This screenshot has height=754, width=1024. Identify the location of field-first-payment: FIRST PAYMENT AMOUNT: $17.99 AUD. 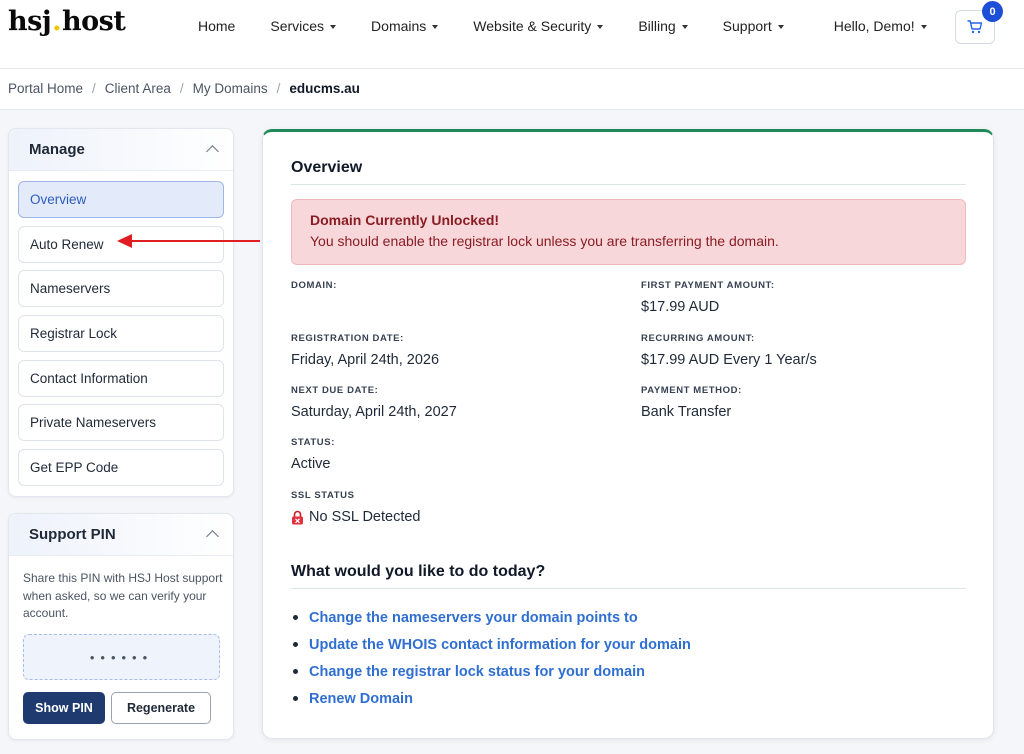
(708, 297).